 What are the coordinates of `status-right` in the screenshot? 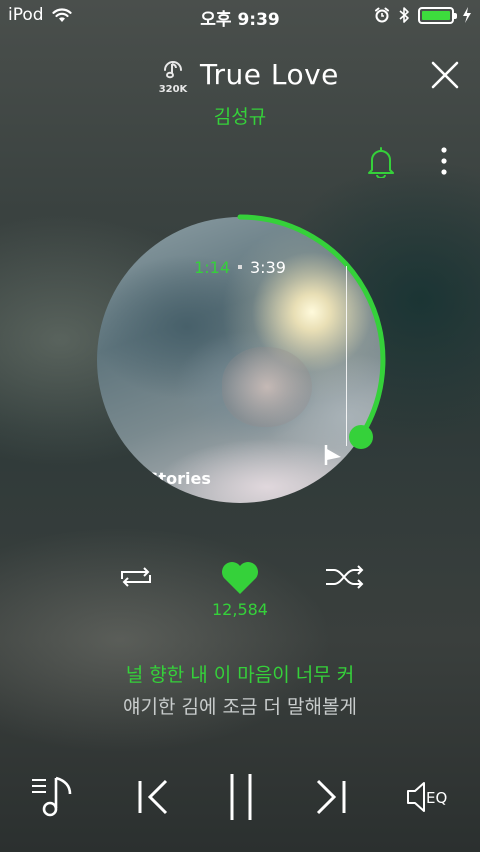 It's located at (423, 15).